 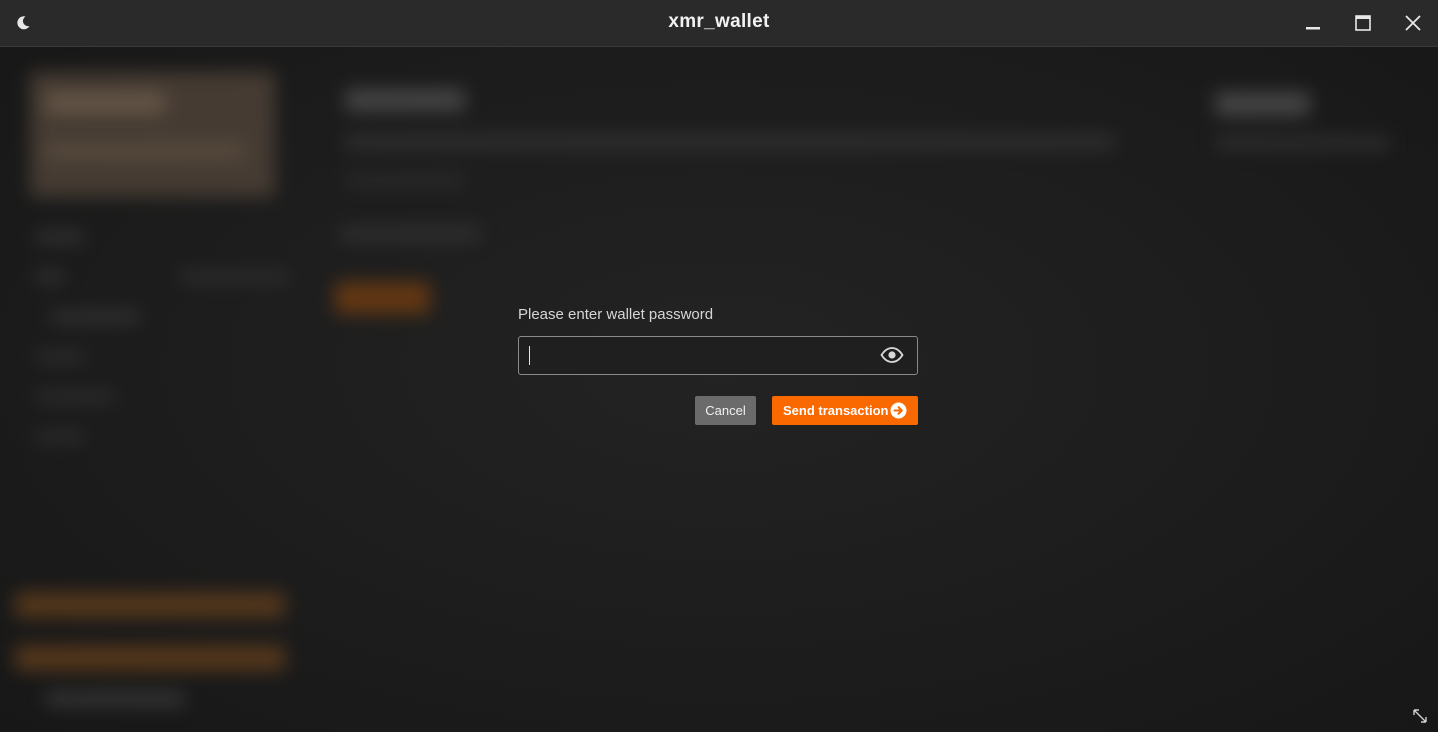 I want to click on window-title: xmr_wallet, so click(x=719, y=21).